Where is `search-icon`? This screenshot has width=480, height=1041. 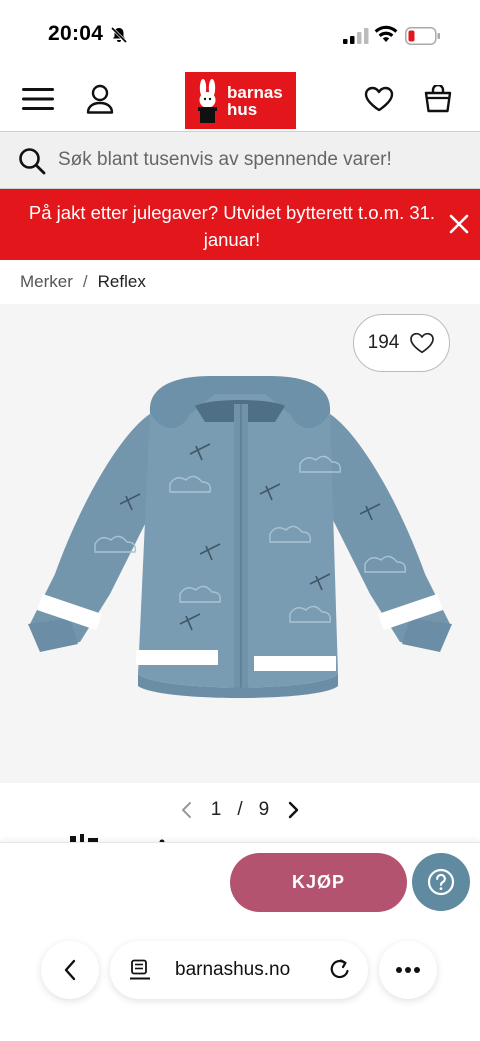
search-icon is located at coordinates (32, 161).